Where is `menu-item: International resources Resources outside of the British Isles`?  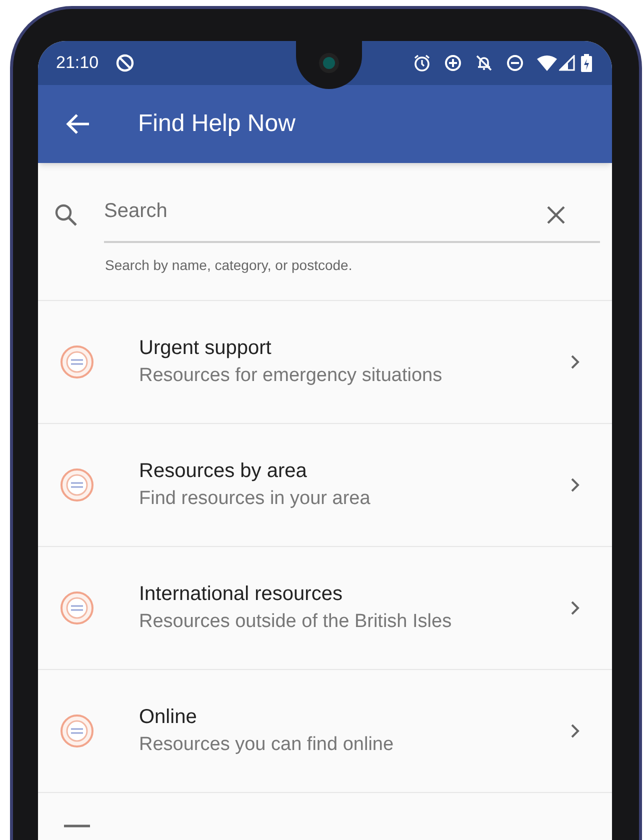
menu-item: International resources Resources outside of the British Isles is located at coordinates (325, 608).